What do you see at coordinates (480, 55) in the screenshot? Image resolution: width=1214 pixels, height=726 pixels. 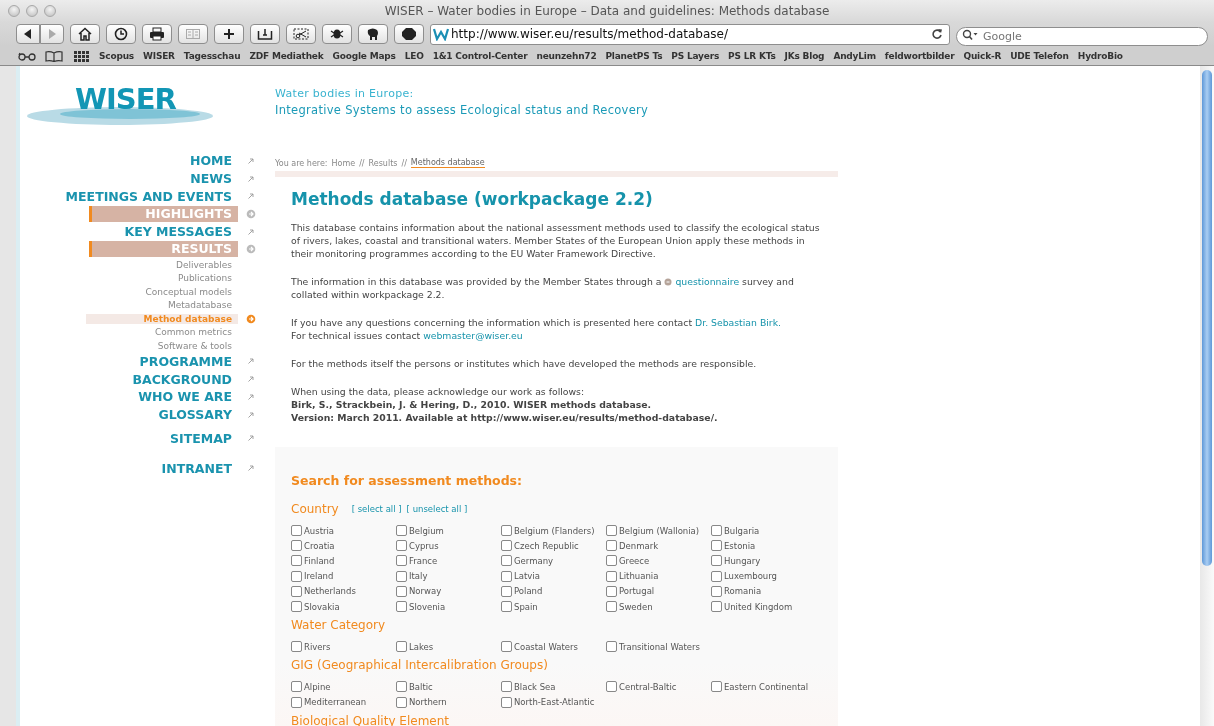 I see `bookmark-link: 1&1 Control-Center` at bounding box center [480, 55].